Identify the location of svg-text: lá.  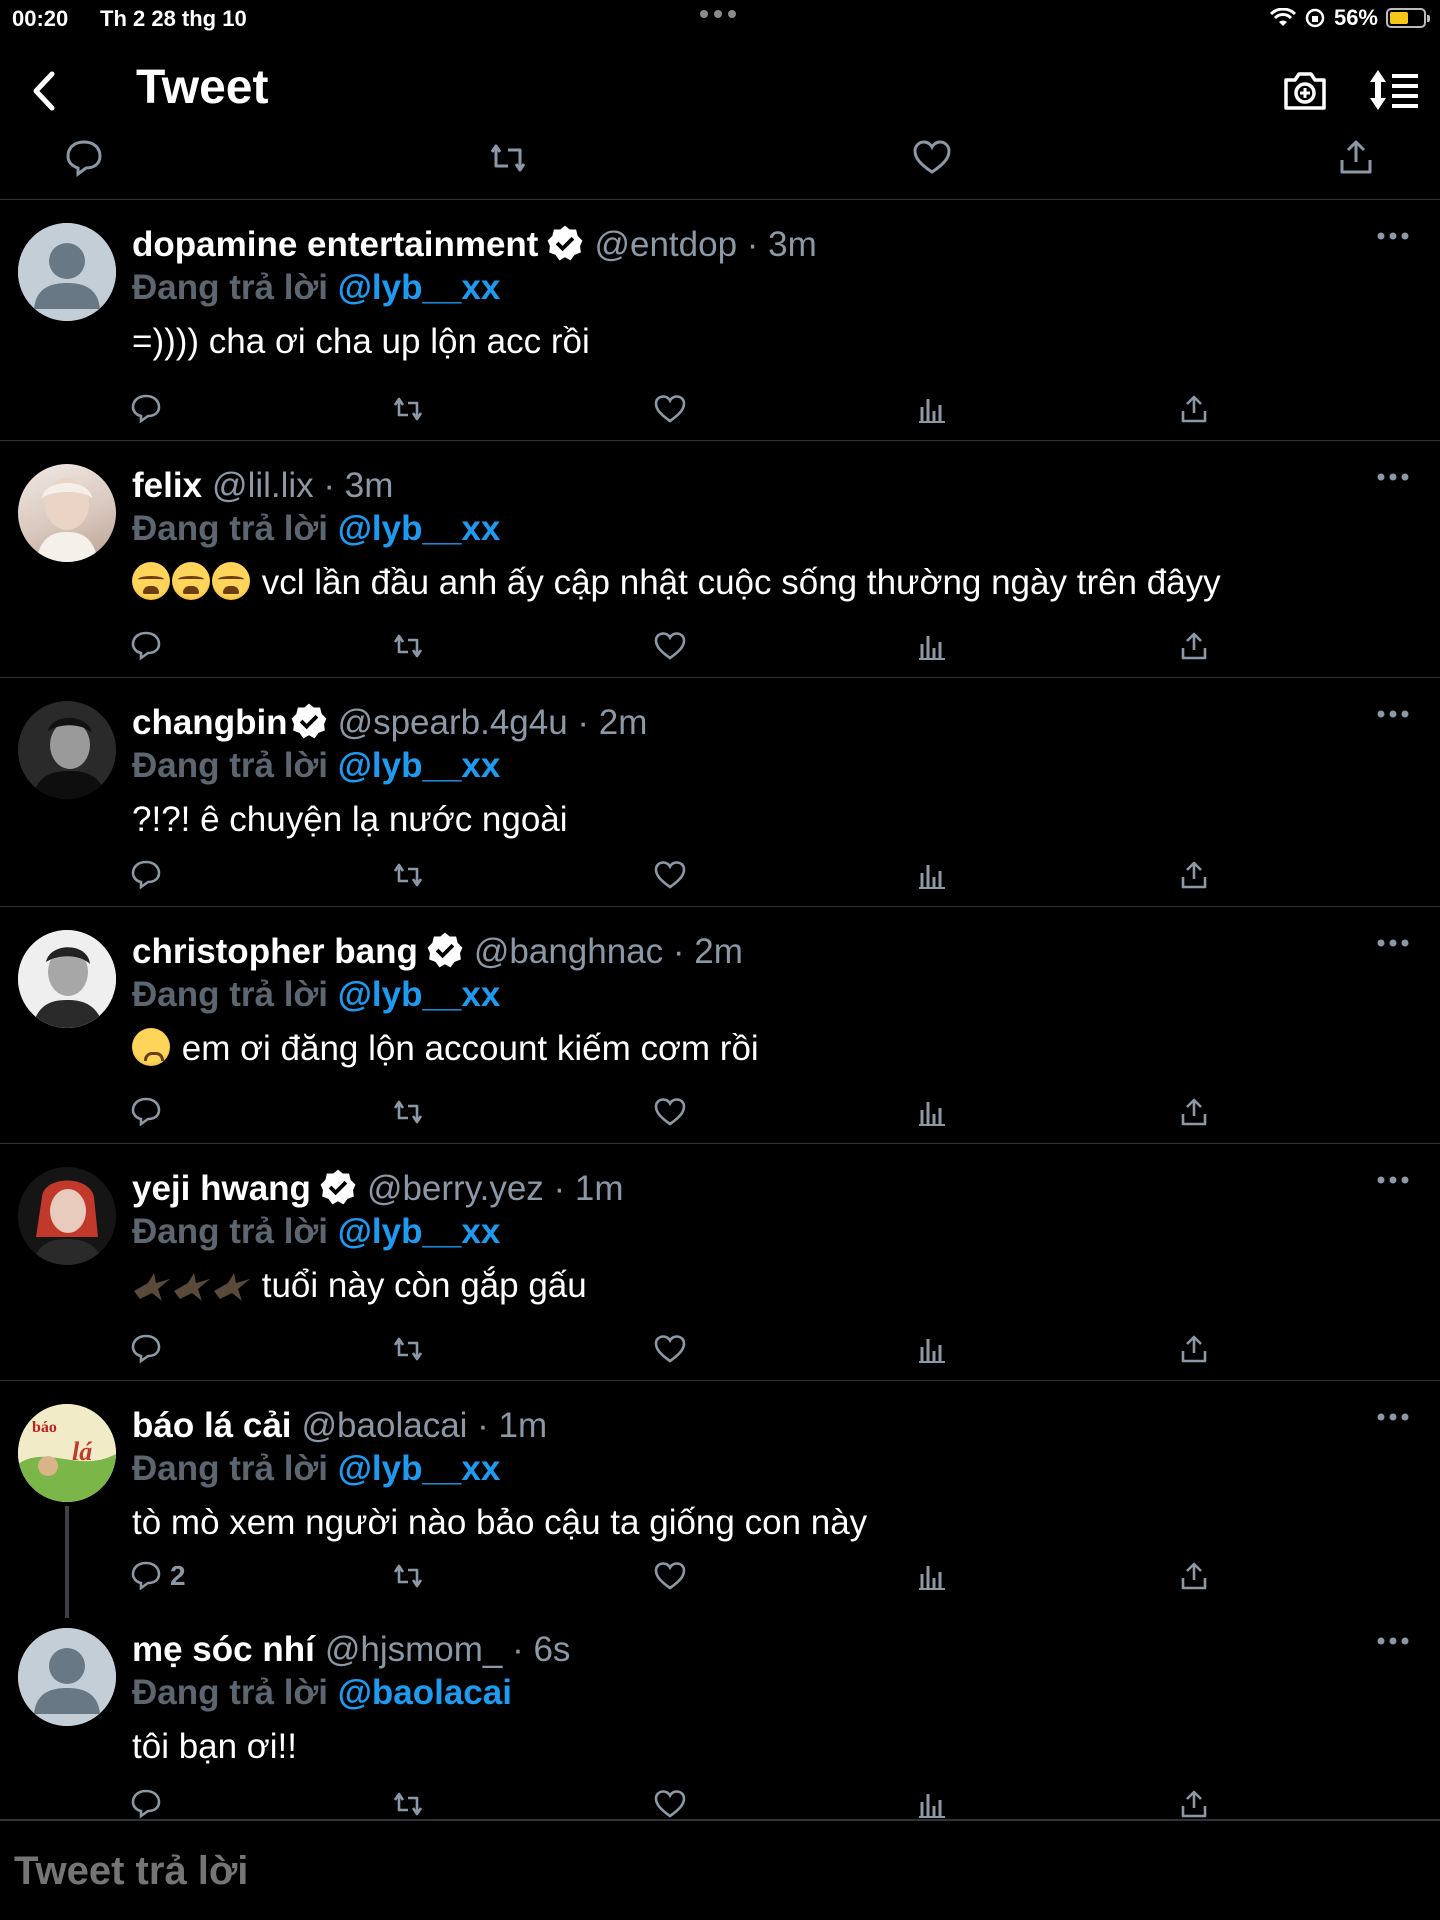
(82, 1451).